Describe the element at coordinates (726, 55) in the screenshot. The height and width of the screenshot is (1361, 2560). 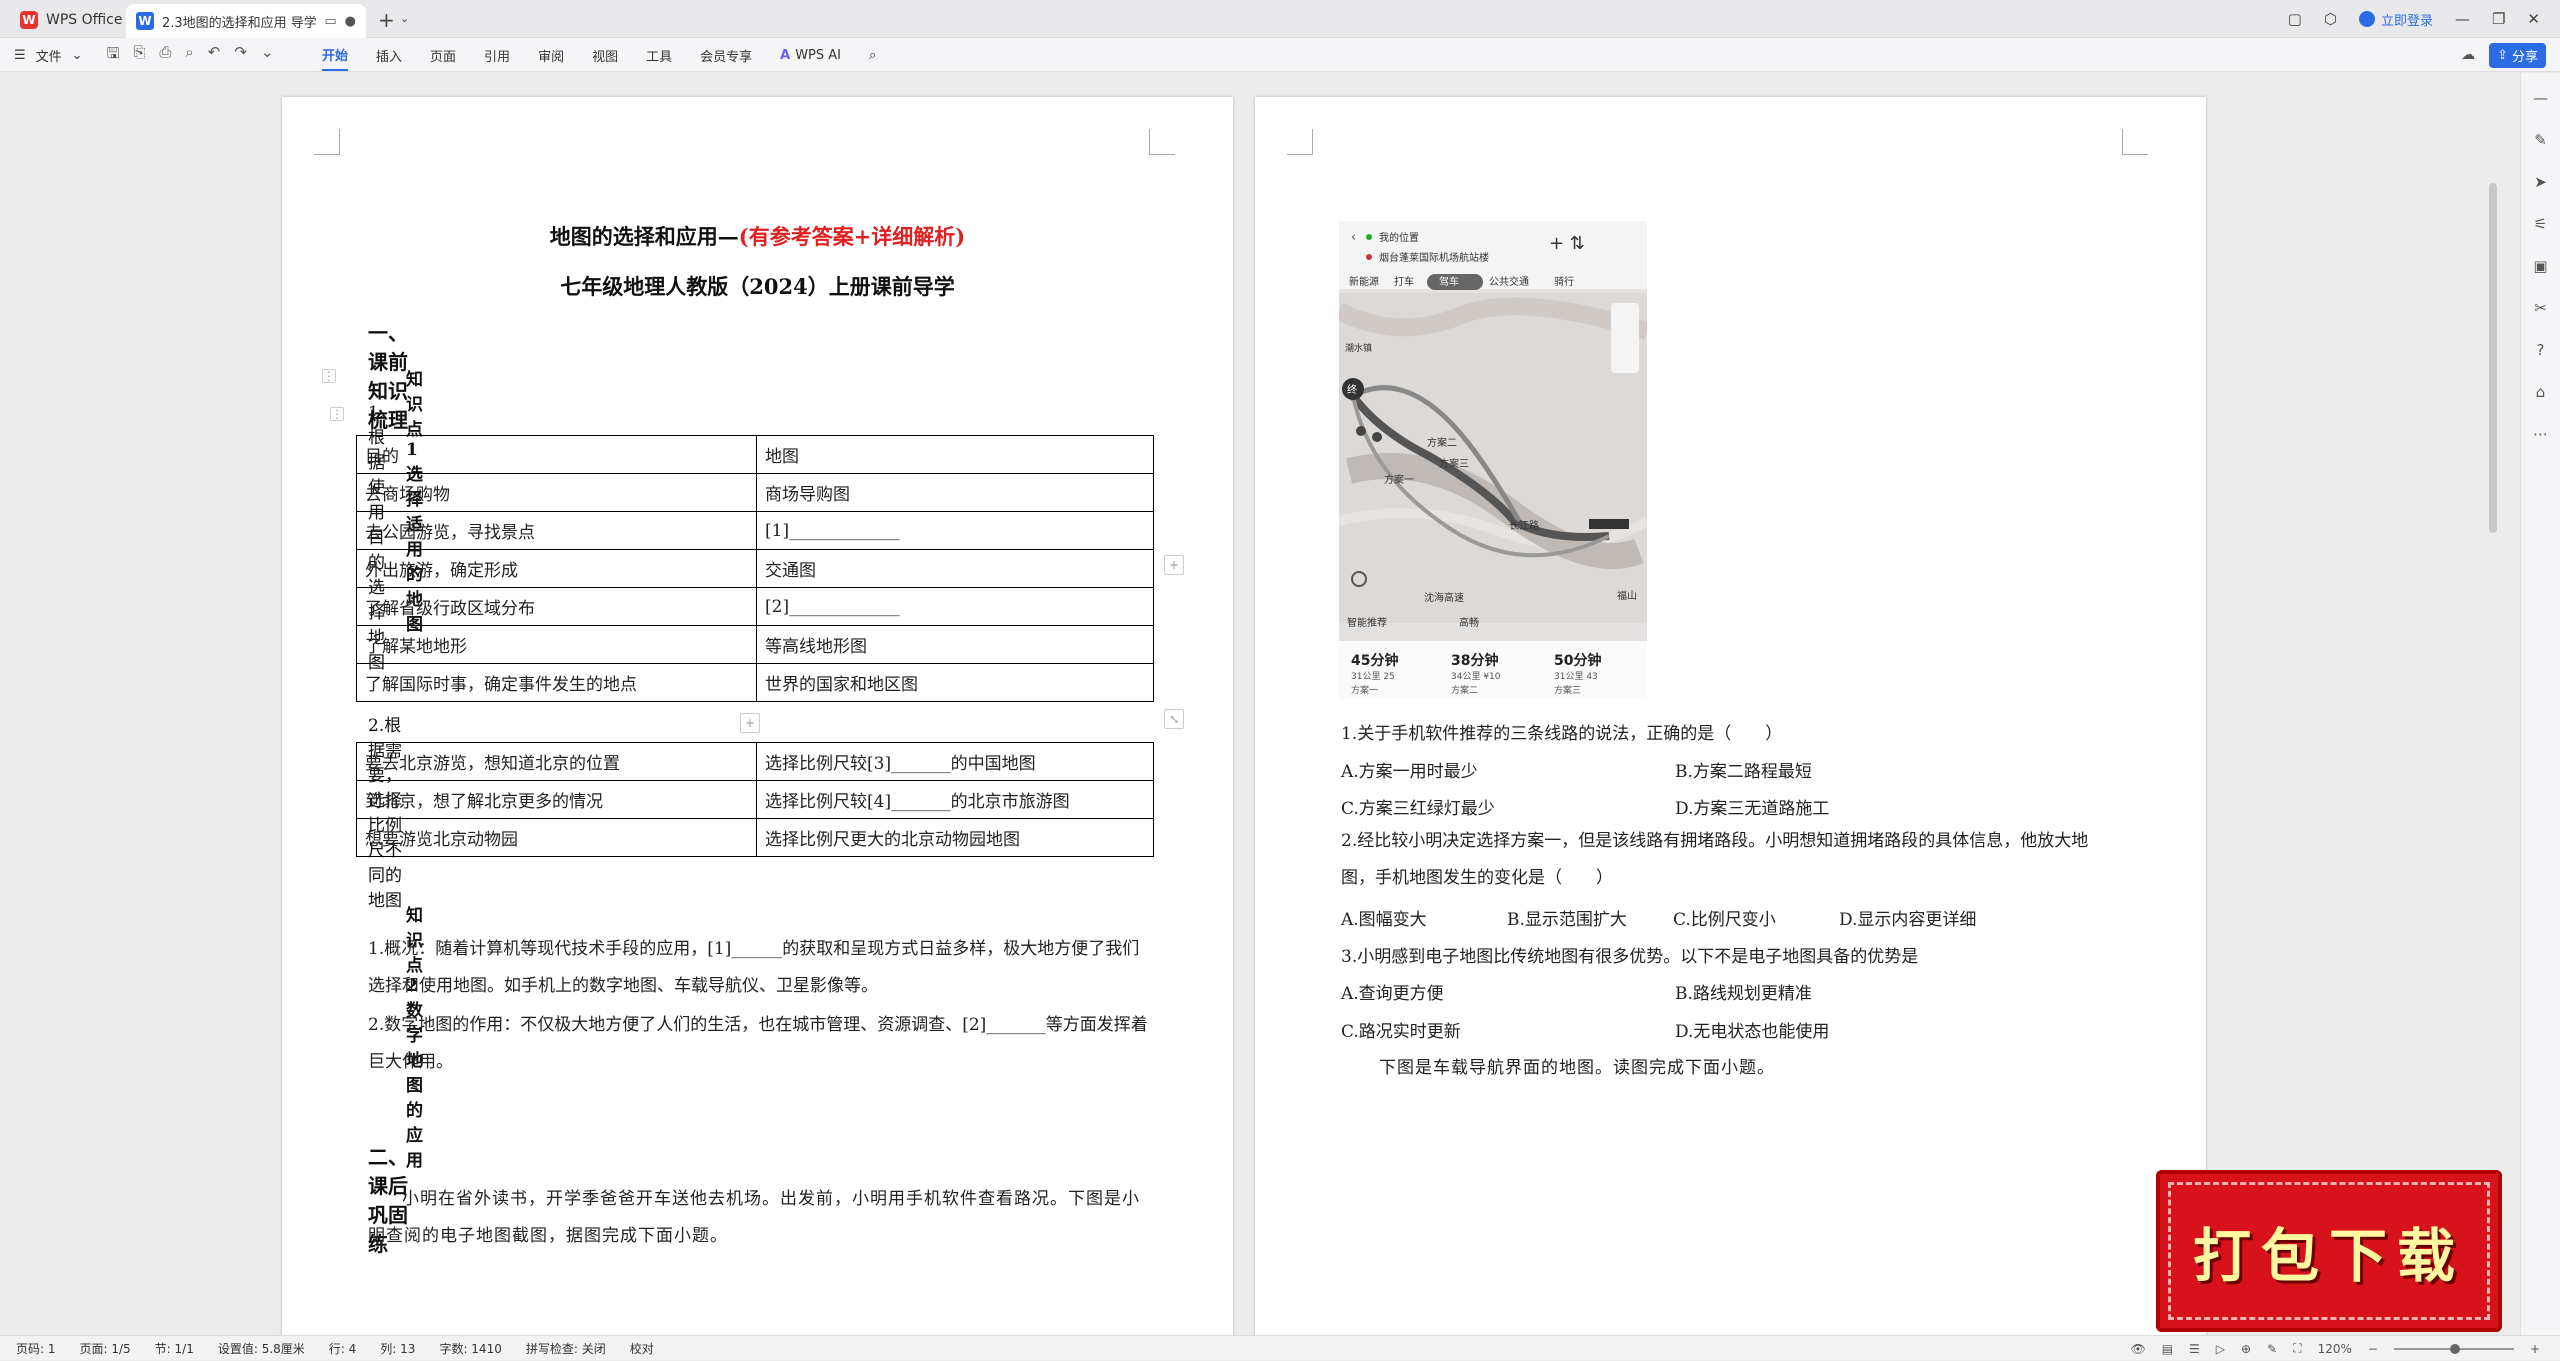
I see `menu-member: 会员专享` at that location.